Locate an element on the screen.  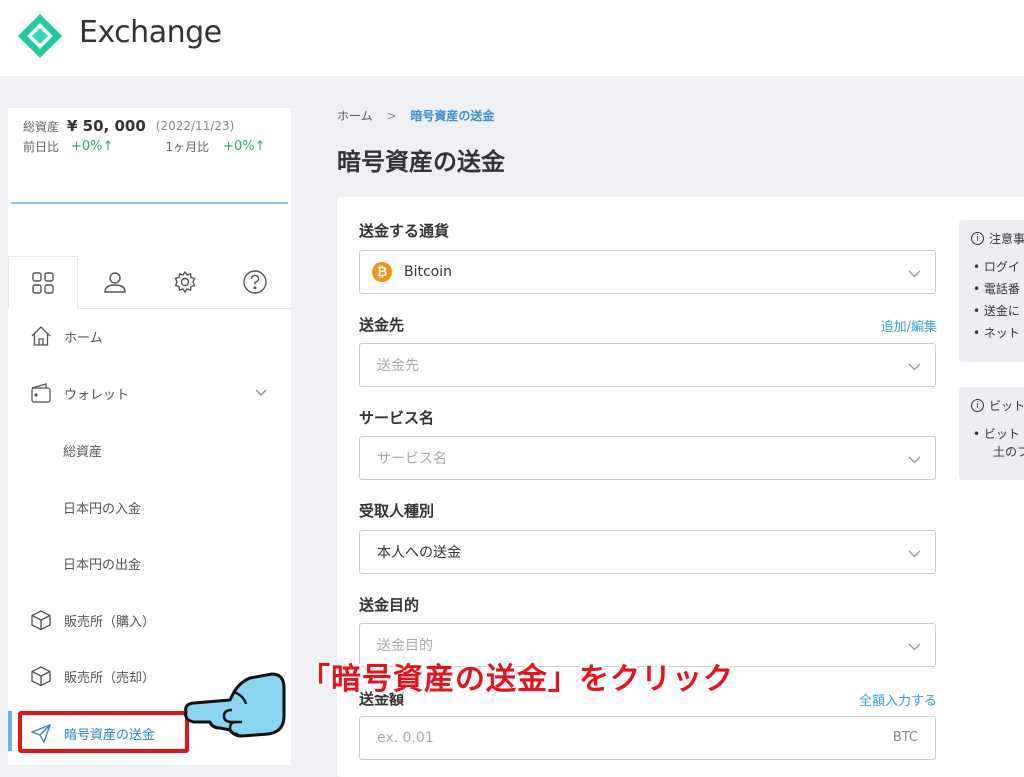
amount-input: ex. 0.01 BTC is located at coordinates (647, 738).